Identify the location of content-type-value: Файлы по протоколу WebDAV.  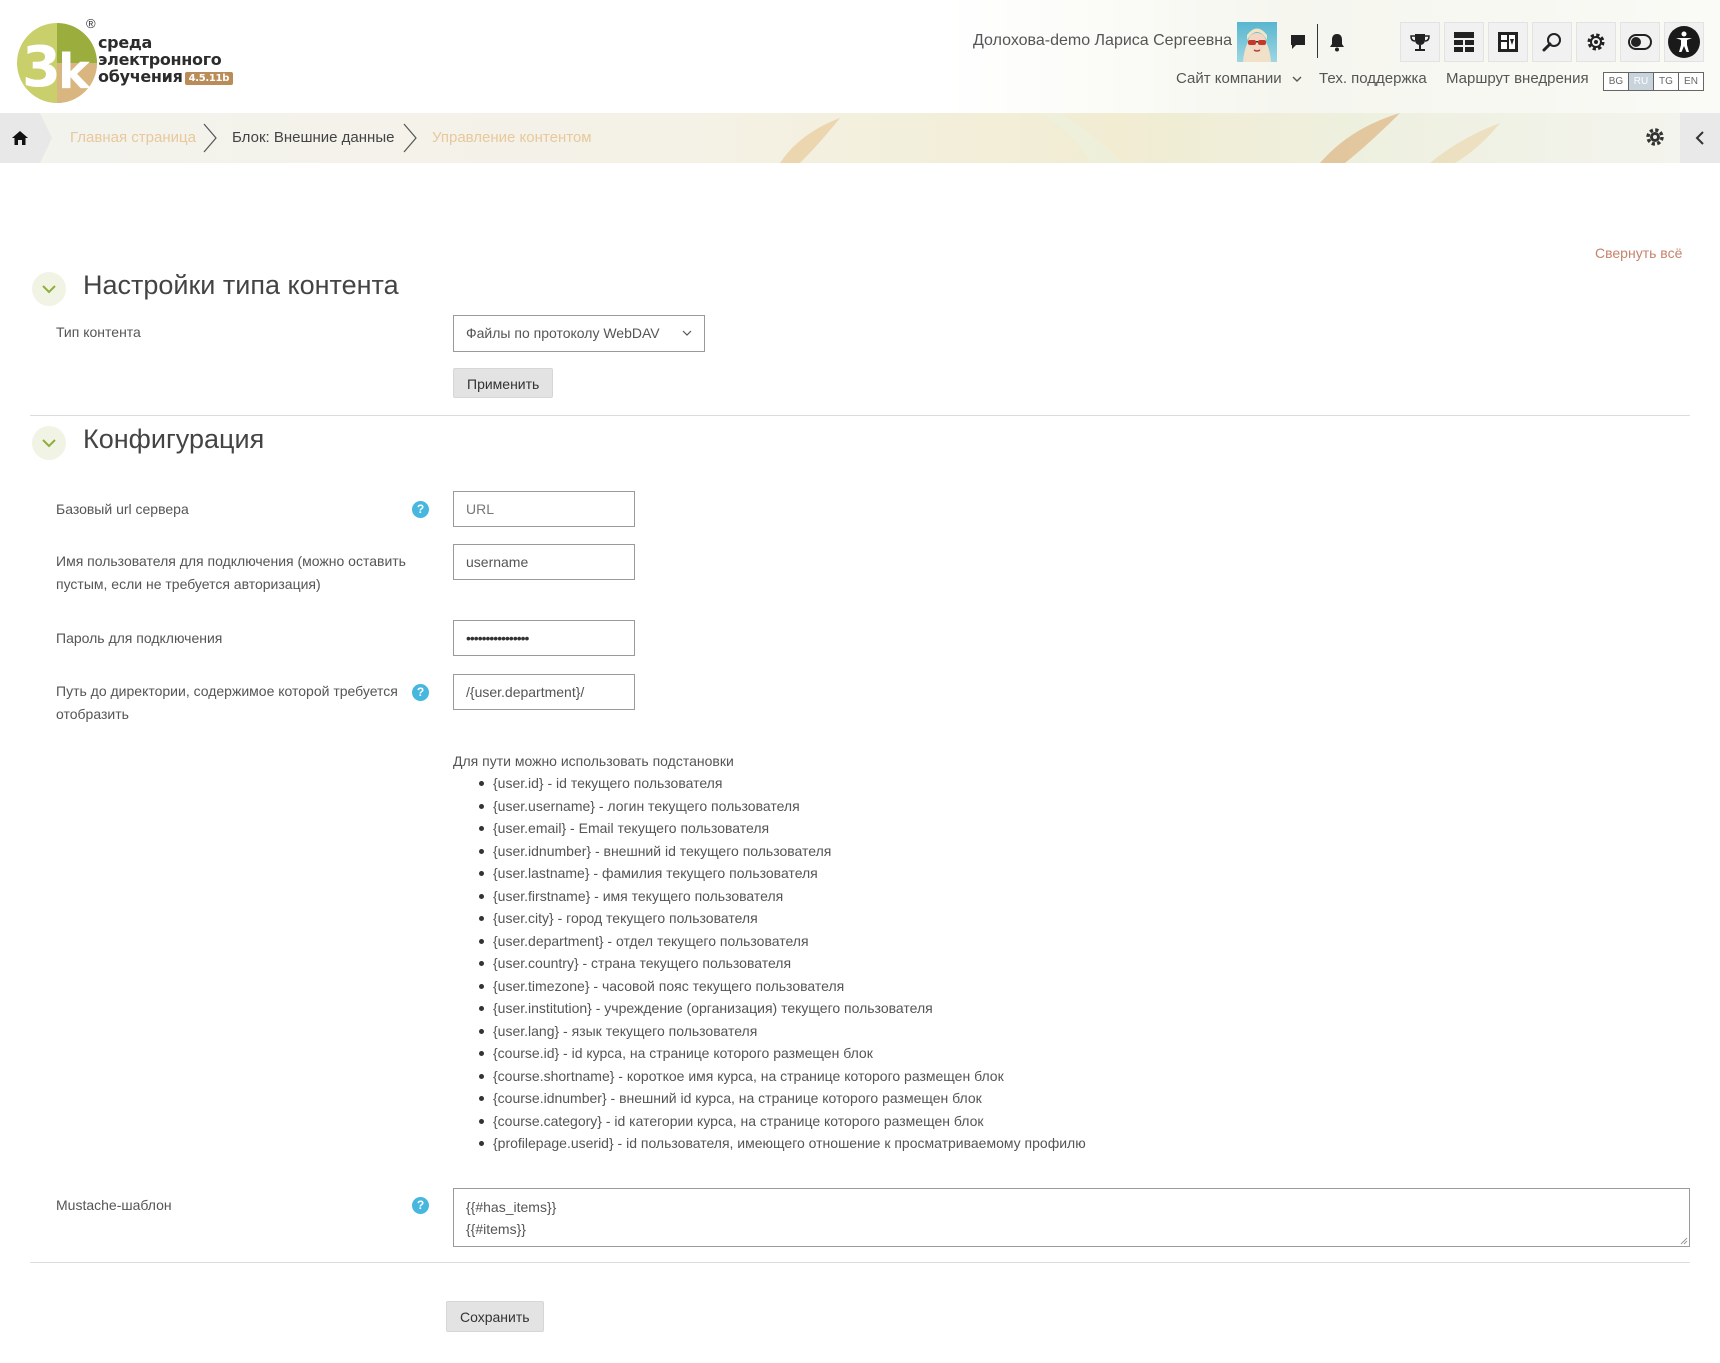
(563, 333).